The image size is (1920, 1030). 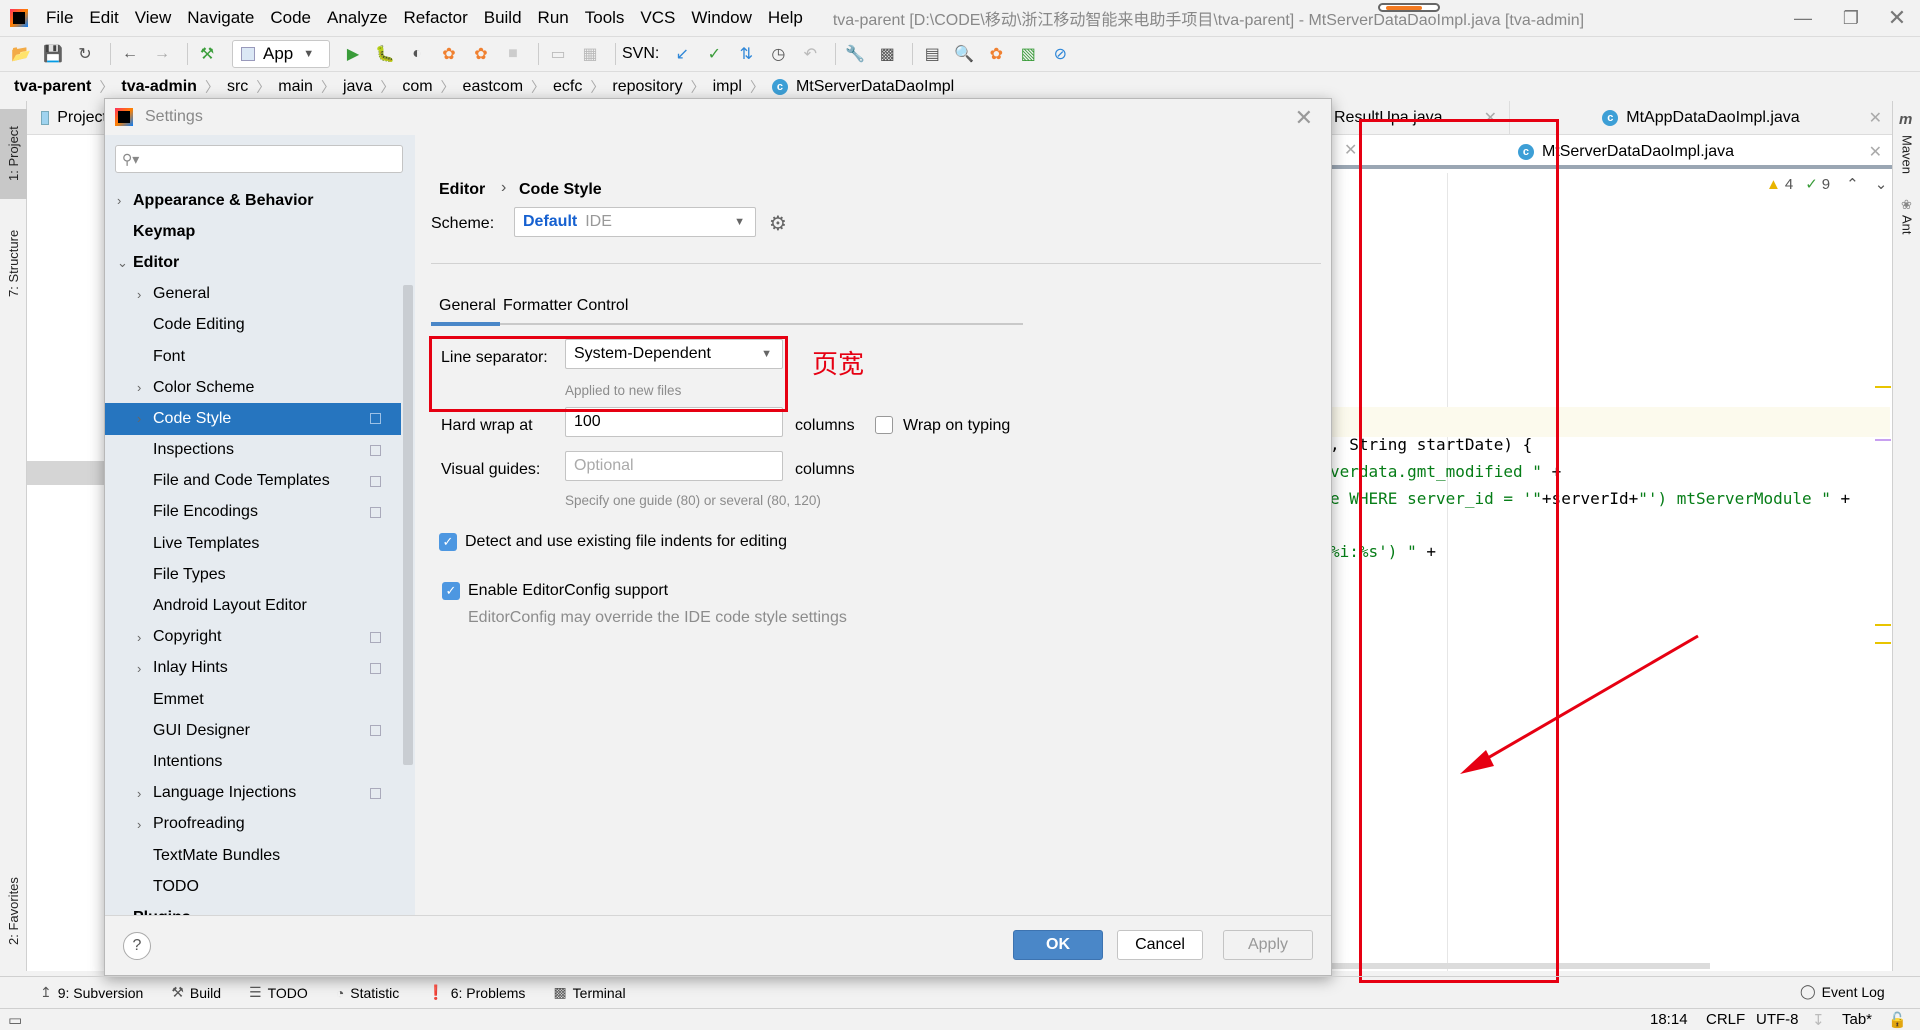 I want to click on tool-window-terminal: ▩ Terminal, so click(x=589, y=992).